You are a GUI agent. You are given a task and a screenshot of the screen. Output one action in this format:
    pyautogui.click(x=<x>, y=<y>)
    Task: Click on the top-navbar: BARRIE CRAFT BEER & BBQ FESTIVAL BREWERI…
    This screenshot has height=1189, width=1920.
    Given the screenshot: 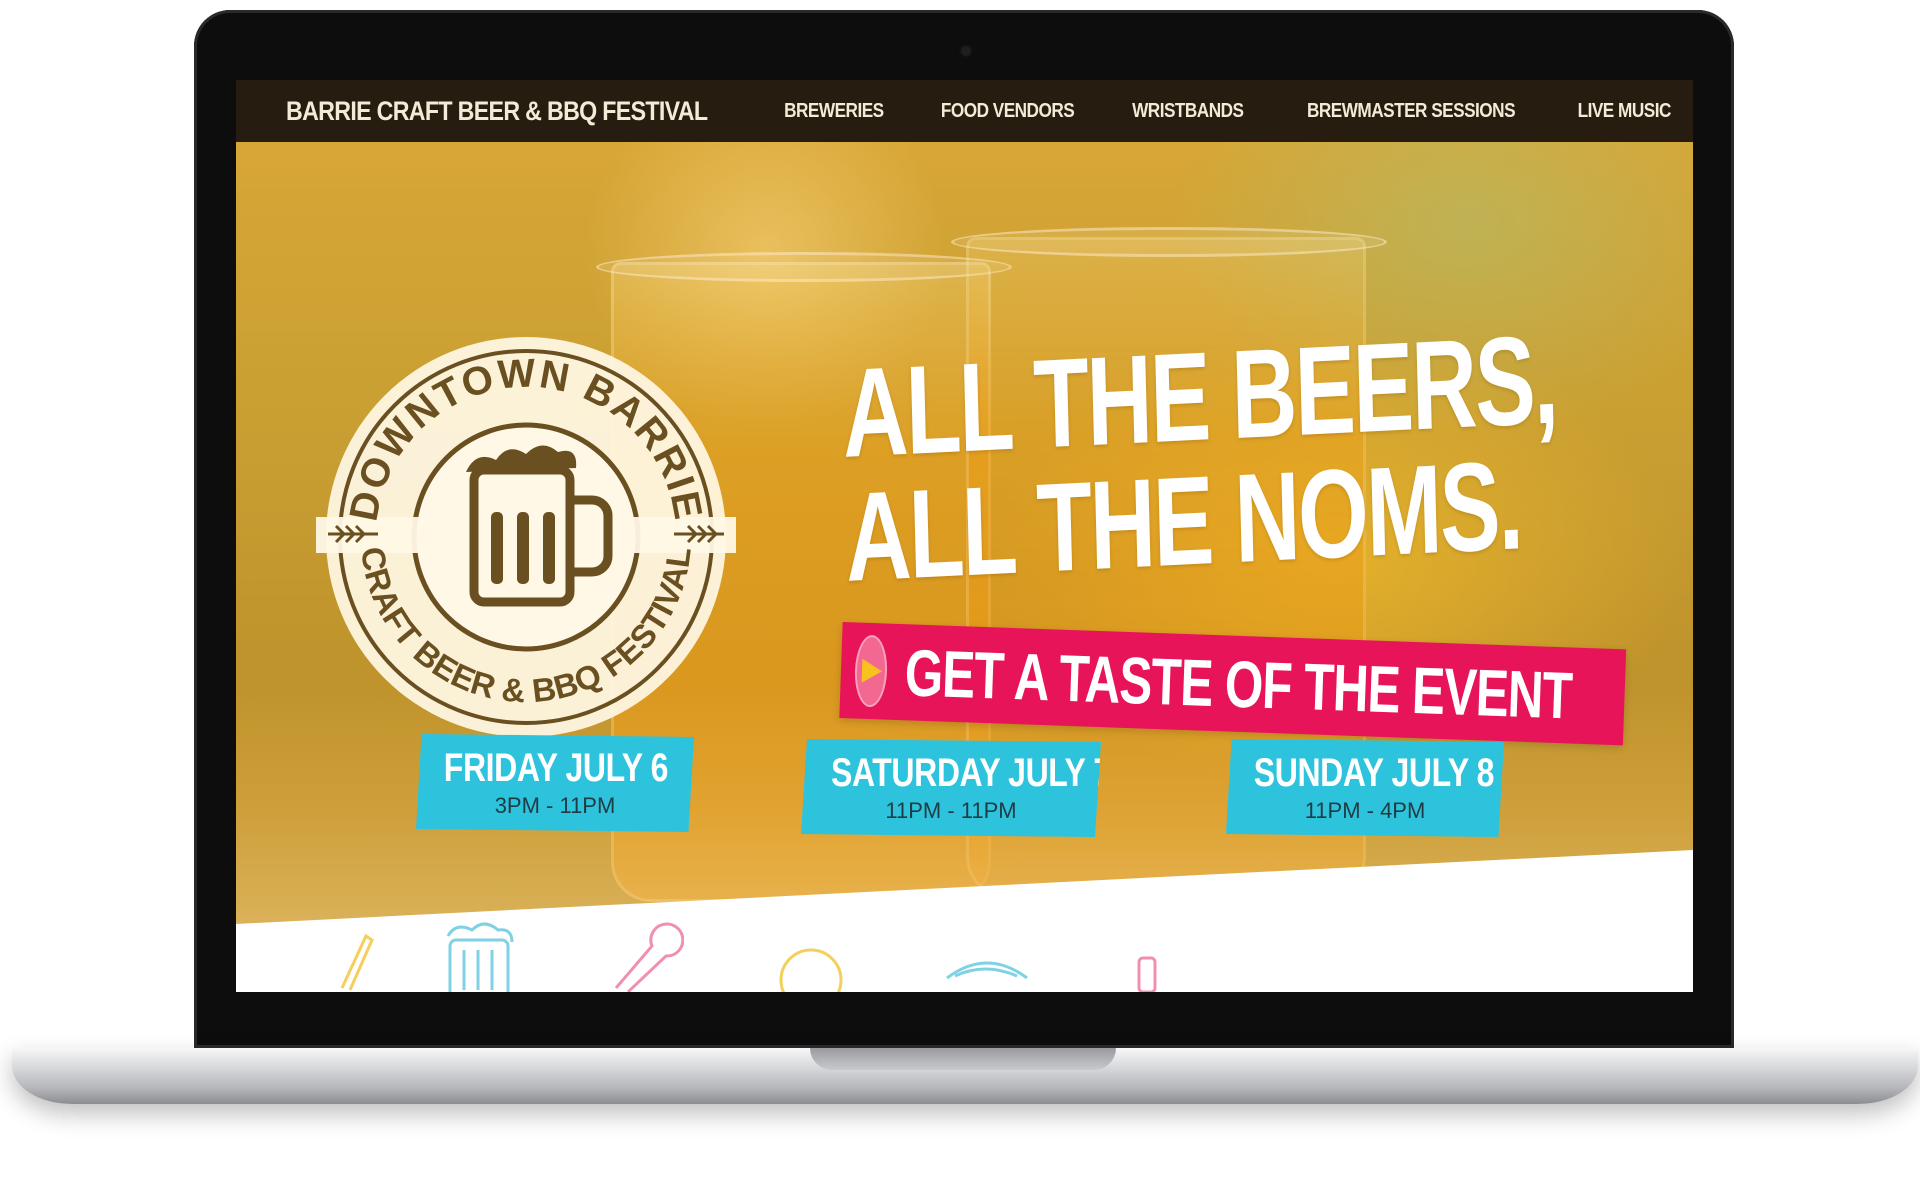 What is the action you would take?
    pyautogui.click(x=964, y=111)
    